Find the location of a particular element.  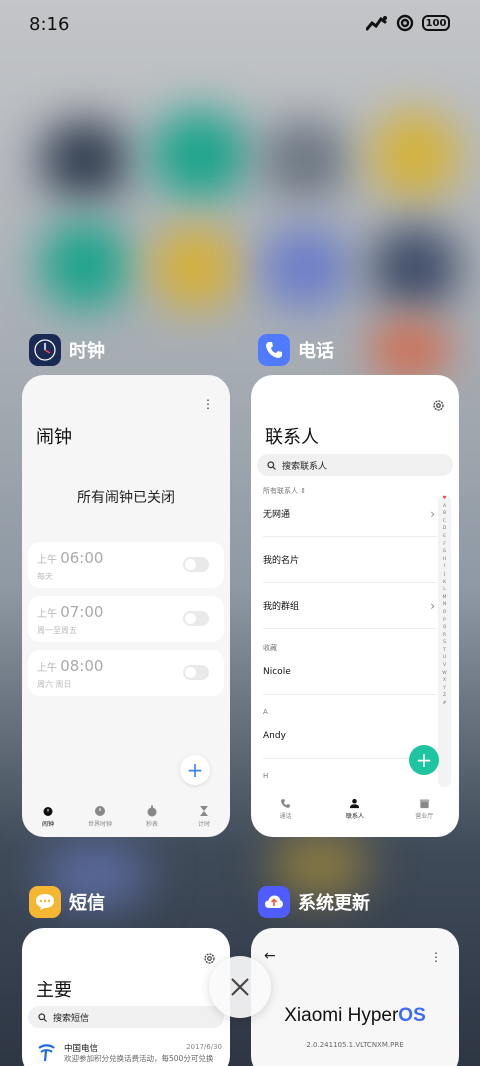

index-letter: S is located at coordinates (444, 643).